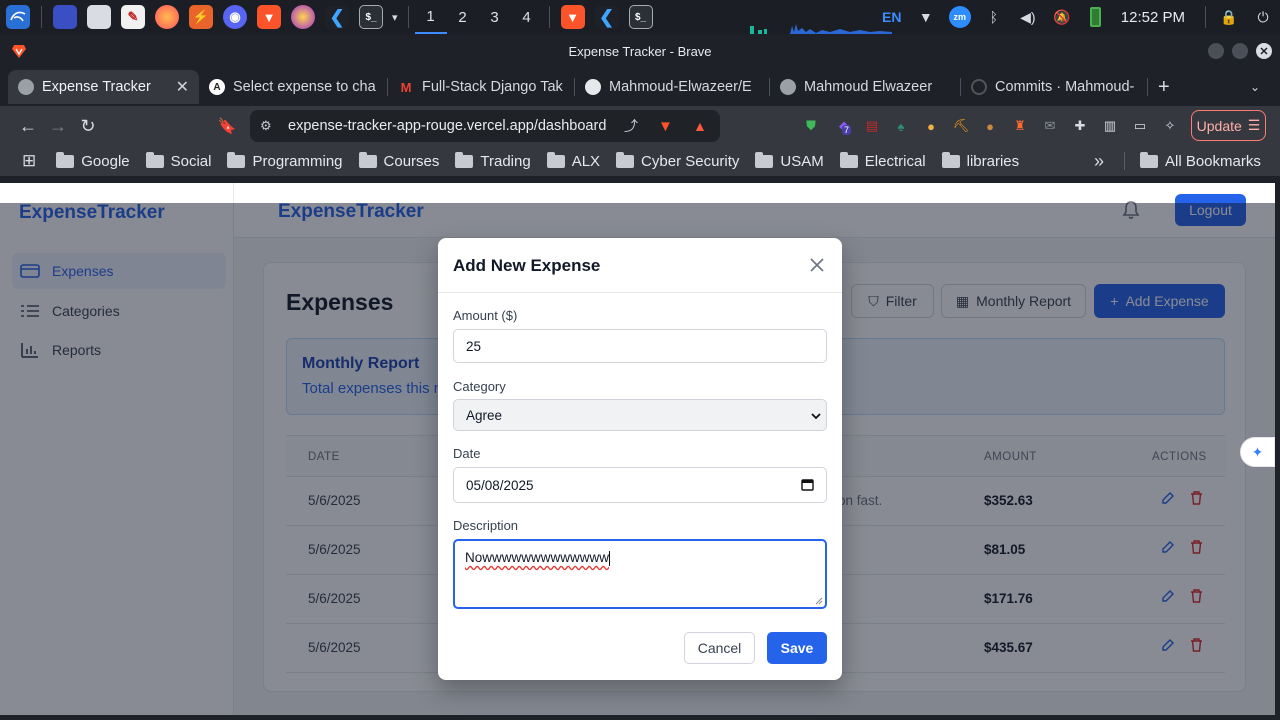  Describe the element at coordinates (486, 525) in the screenshot. I see `description-label: Description` at that location.